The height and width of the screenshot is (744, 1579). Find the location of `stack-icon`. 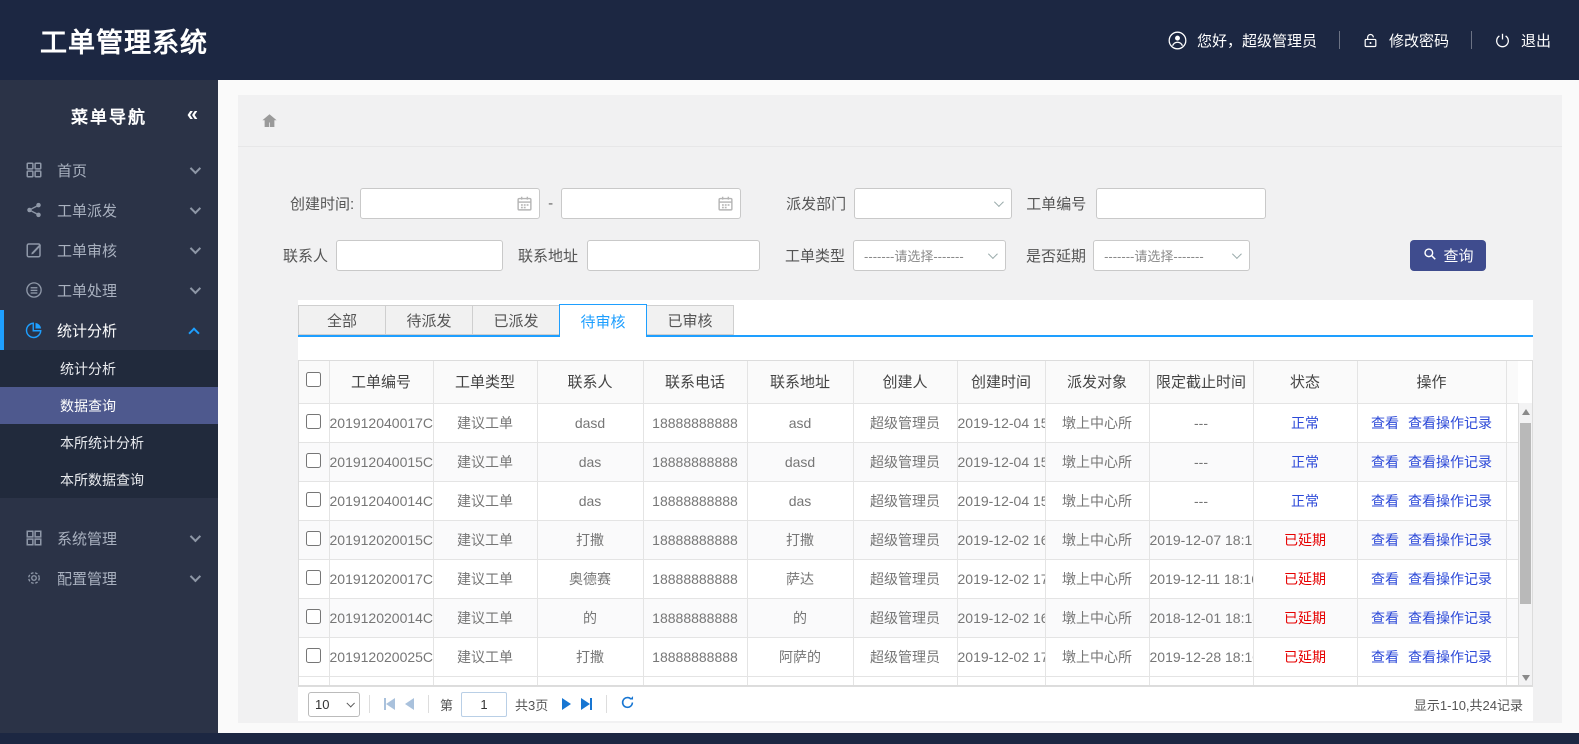

stack-icon is located at coordinates (34, 290).